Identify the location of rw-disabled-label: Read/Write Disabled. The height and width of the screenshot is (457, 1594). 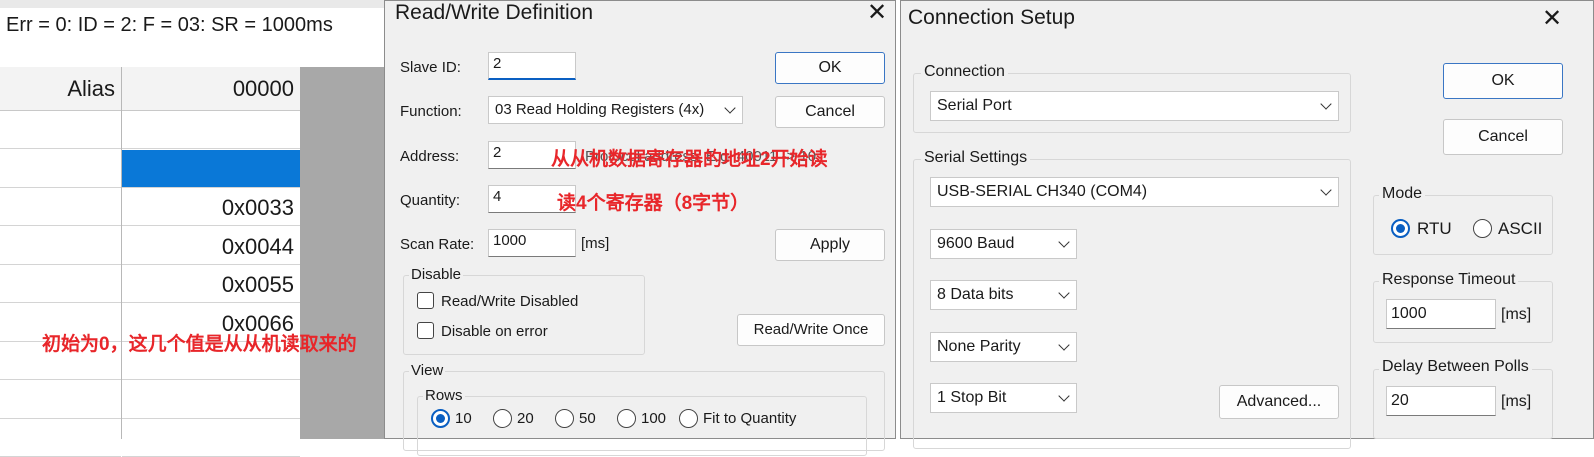
(510, 301).